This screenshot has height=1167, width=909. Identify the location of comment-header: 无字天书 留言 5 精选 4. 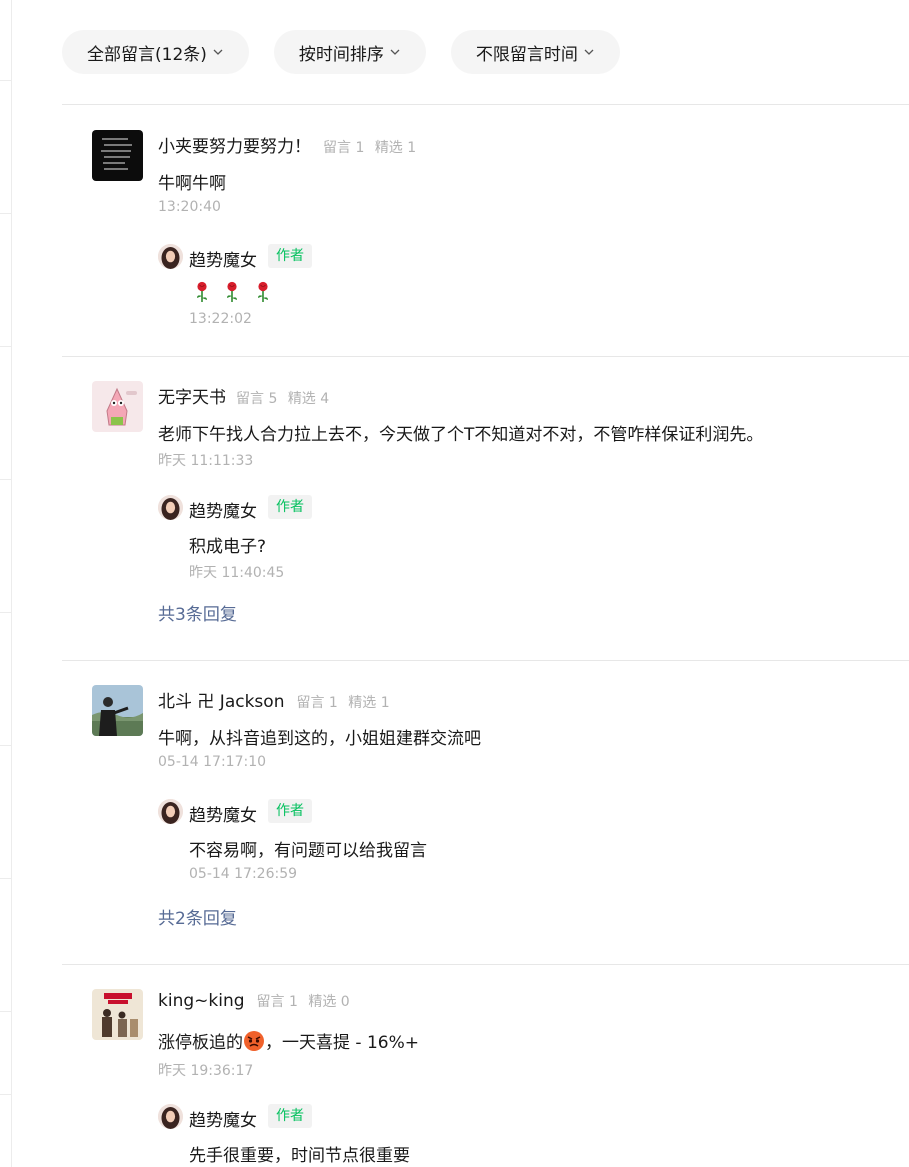
(243, 395).